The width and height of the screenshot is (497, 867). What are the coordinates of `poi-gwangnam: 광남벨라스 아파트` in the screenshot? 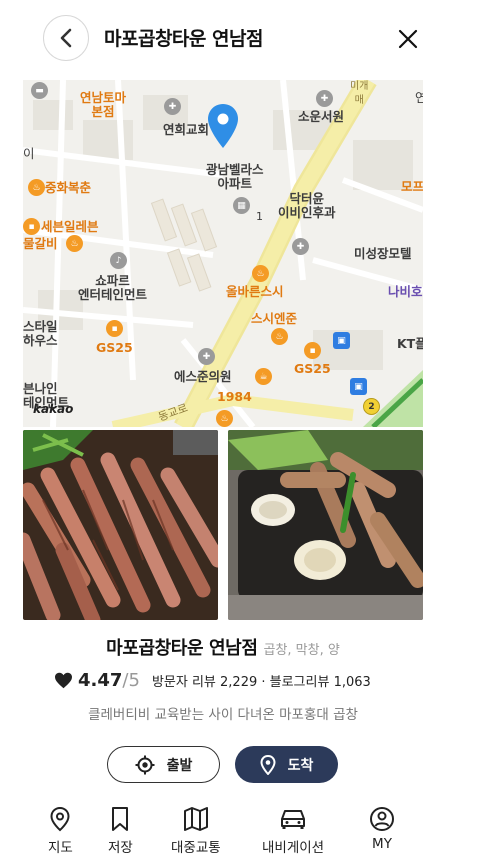 It's located at (235, 177).